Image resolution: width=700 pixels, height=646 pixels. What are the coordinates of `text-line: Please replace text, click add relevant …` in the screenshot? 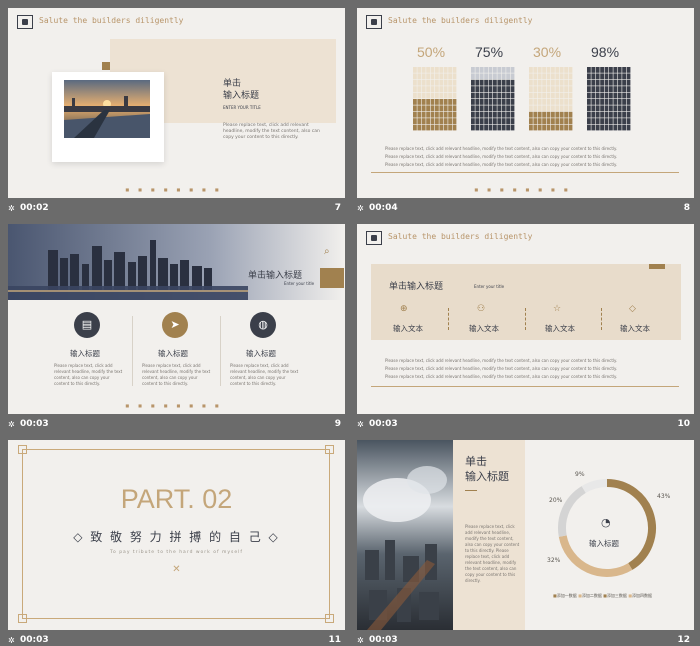 It's located at (501, 148).